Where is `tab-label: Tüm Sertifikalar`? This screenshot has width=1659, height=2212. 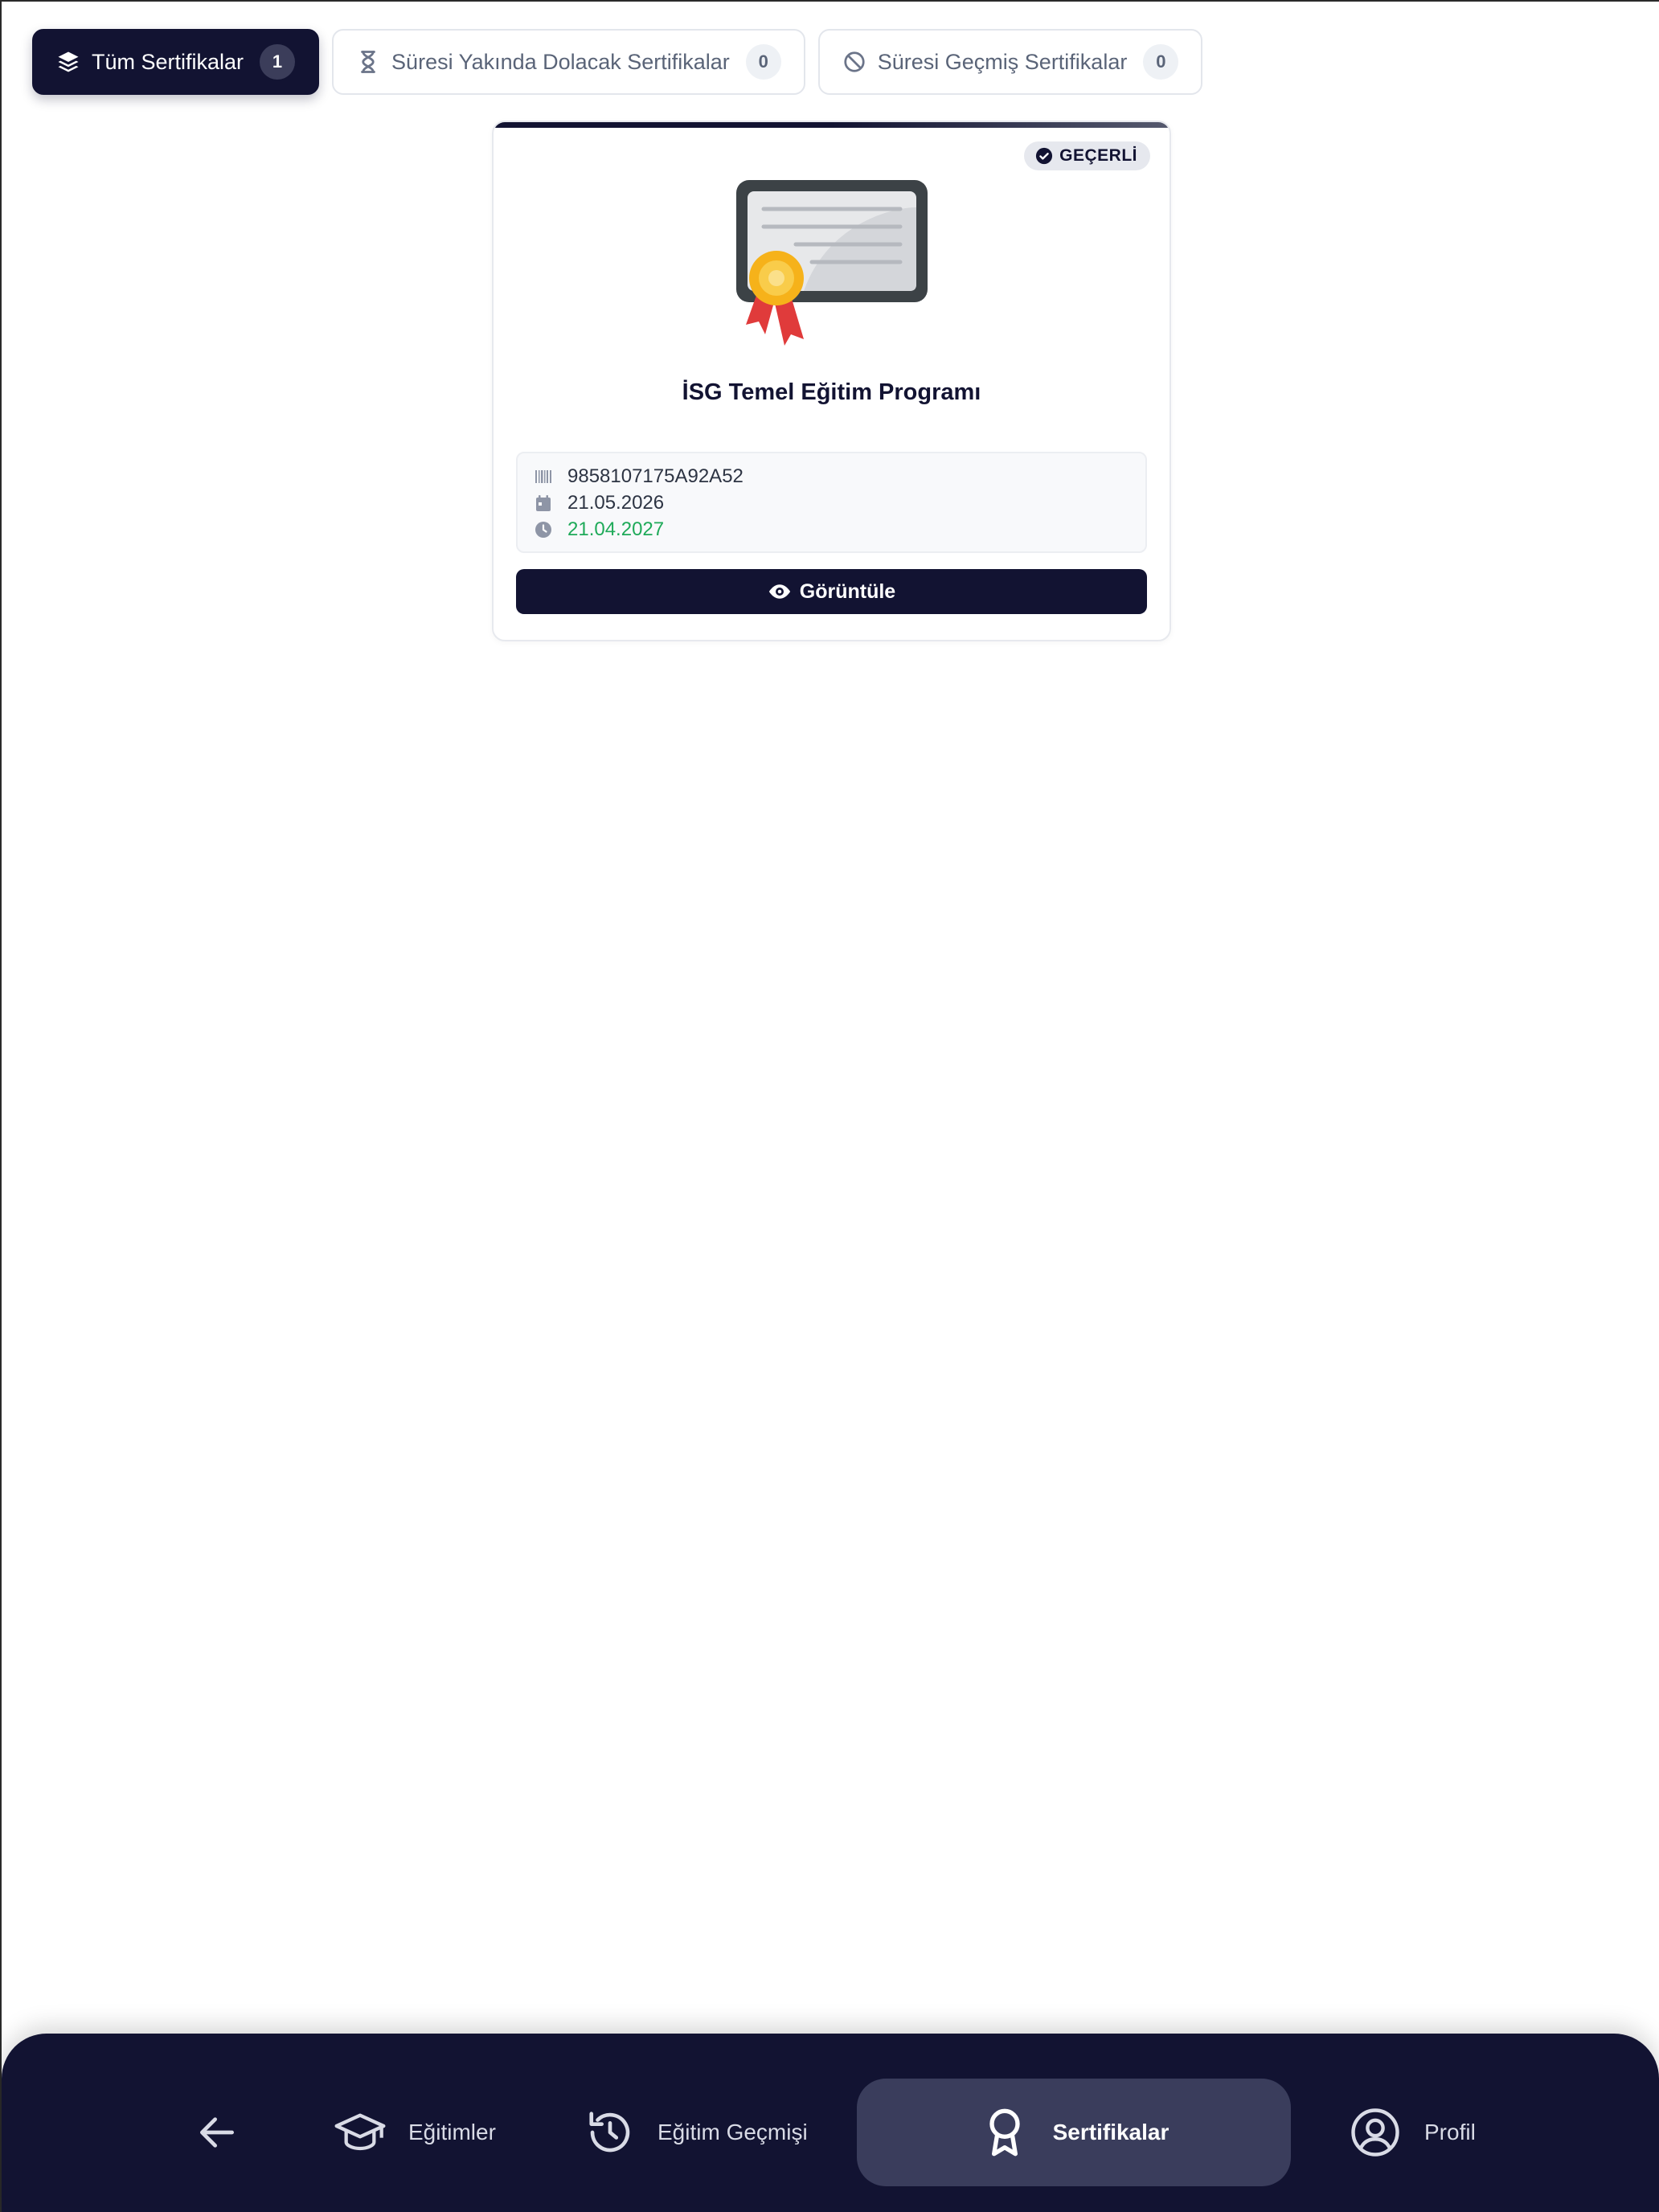 tab-label: Tüm Sertifikalar is located at coordinates (168, 61).